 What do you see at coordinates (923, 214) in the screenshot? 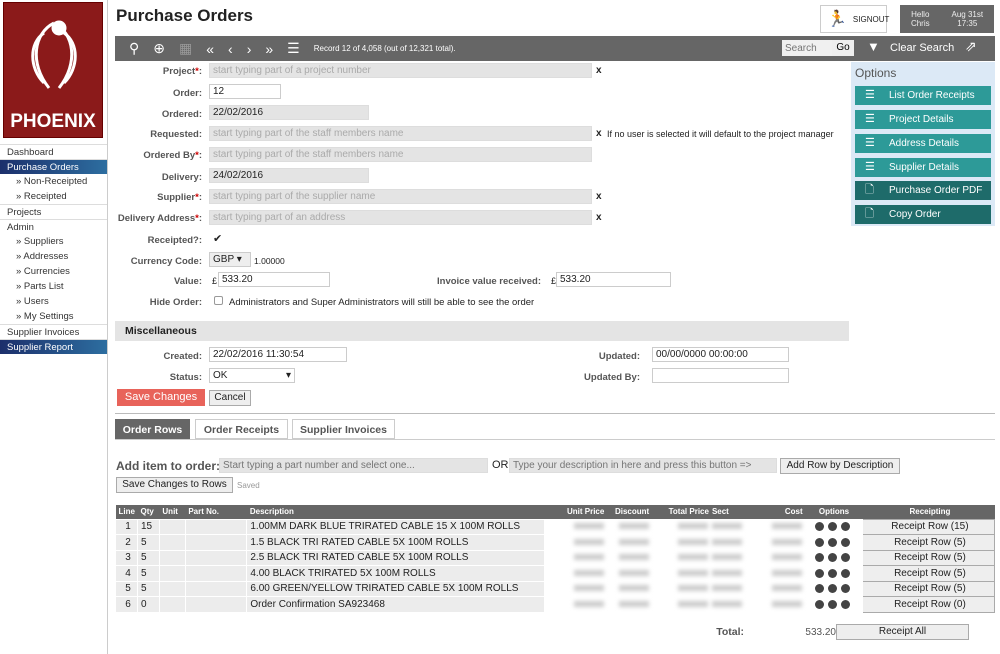
I see `copy-order-button: 🗋 Copy Order` at bounding box center [923, 214].